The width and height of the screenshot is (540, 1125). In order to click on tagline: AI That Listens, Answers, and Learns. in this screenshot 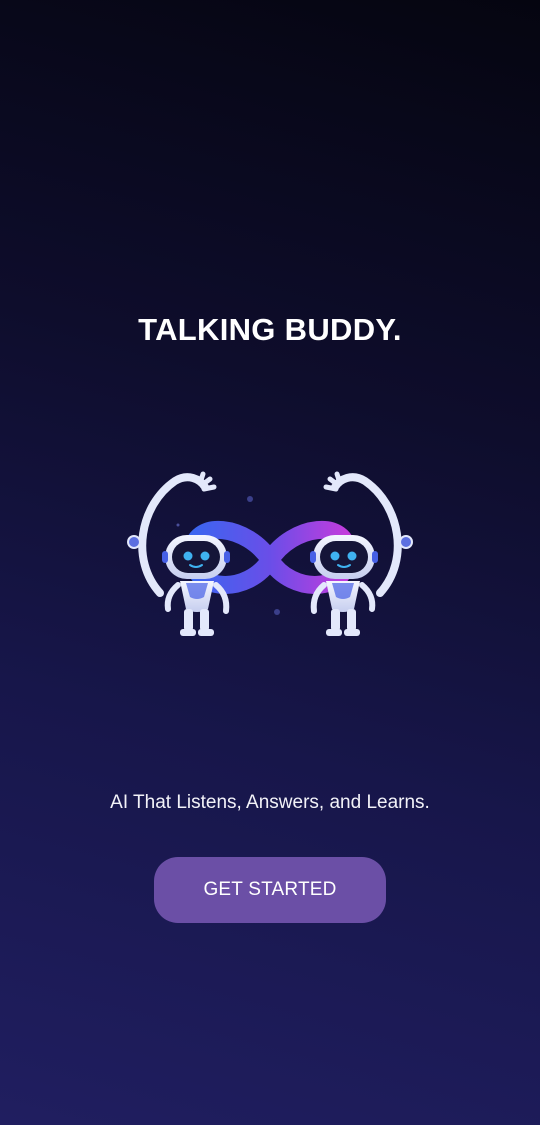, I will do `click(270, 802)`.